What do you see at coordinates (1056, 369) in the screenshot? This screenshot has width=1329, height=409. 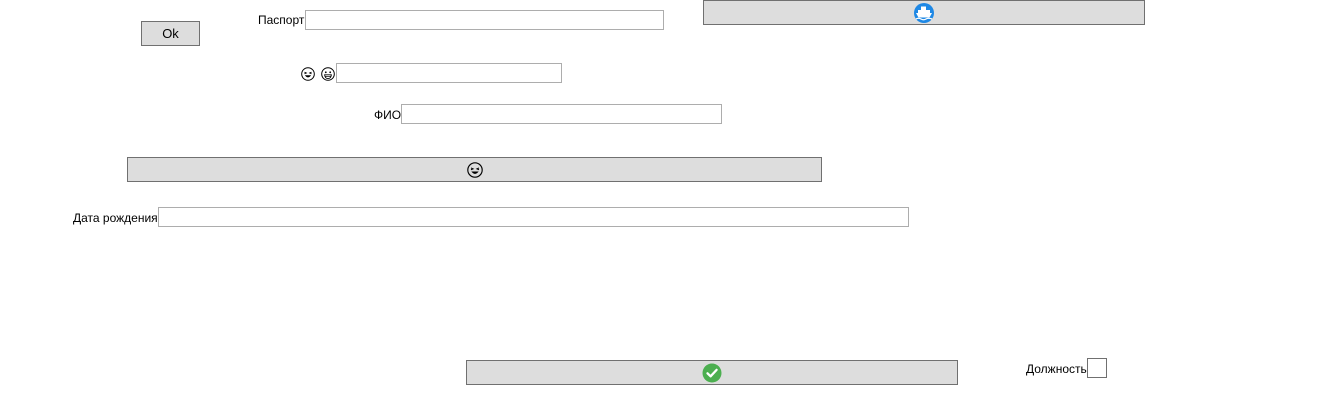 I see `position-label: Должность` at bounding box center [1056, 369].